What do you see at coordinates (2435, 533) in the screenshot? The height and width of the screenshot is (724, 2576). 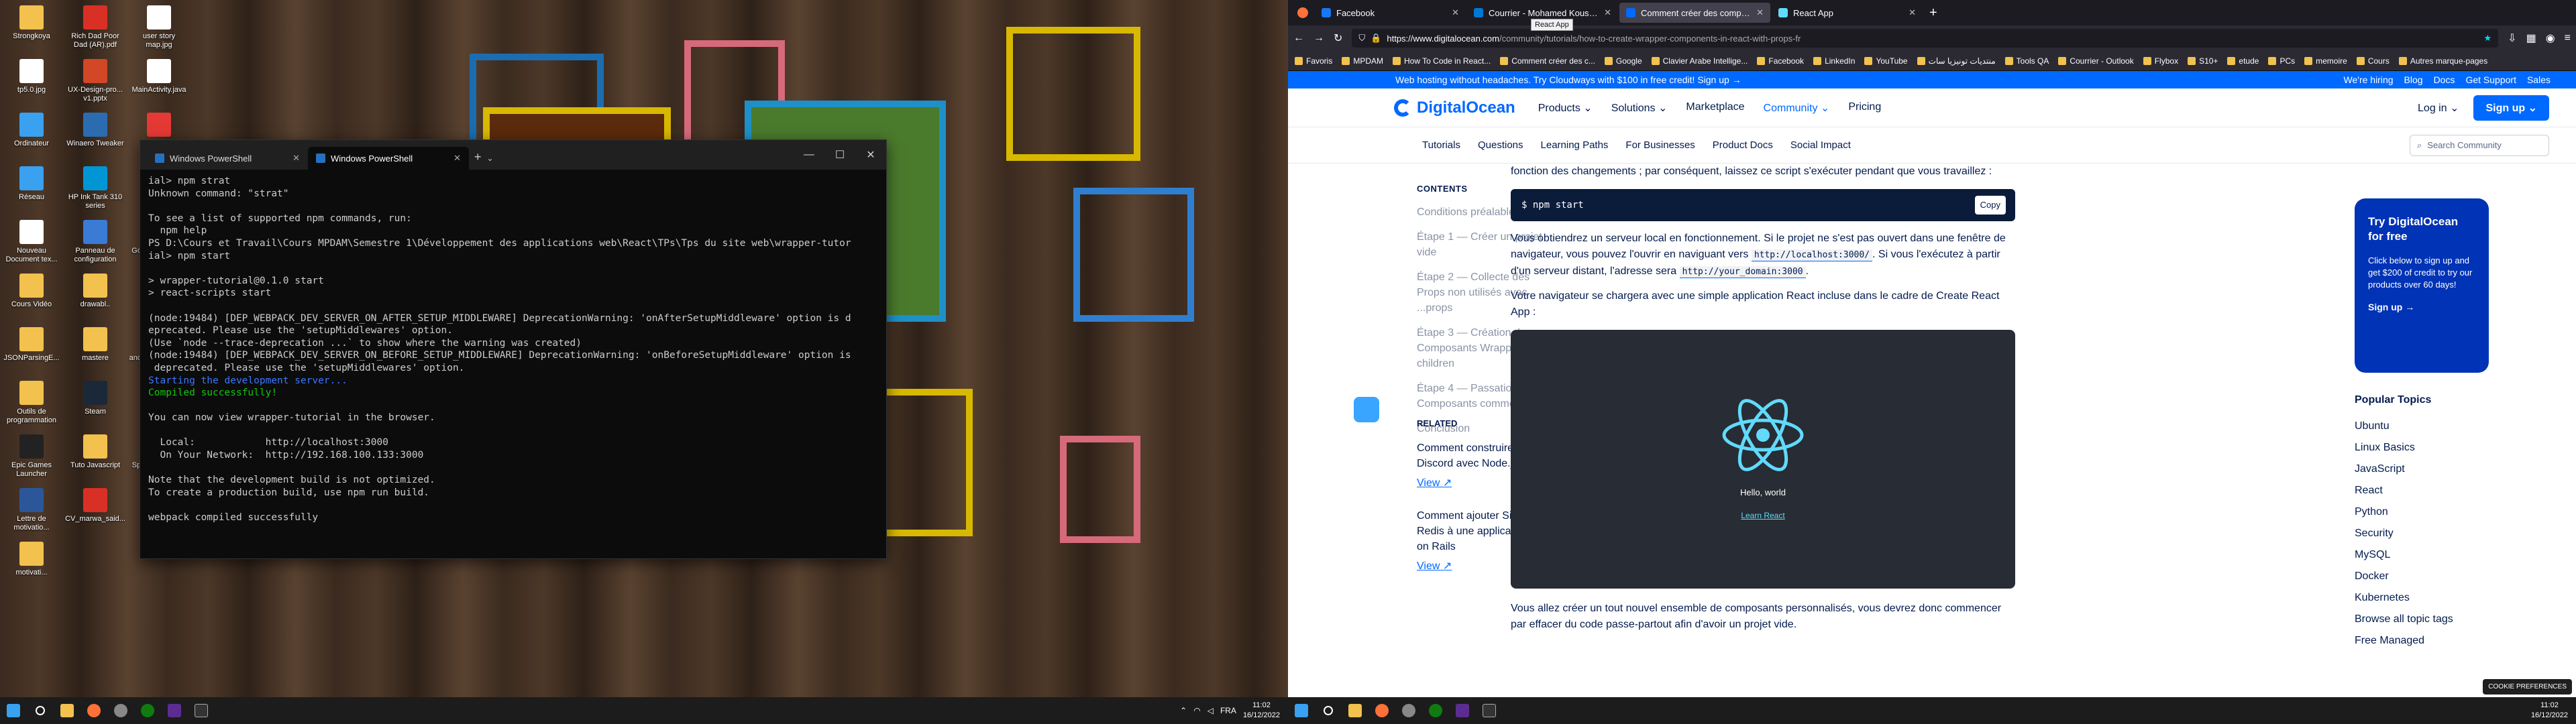 I see `topic-link: Security` at bounding box center [2435, 533].